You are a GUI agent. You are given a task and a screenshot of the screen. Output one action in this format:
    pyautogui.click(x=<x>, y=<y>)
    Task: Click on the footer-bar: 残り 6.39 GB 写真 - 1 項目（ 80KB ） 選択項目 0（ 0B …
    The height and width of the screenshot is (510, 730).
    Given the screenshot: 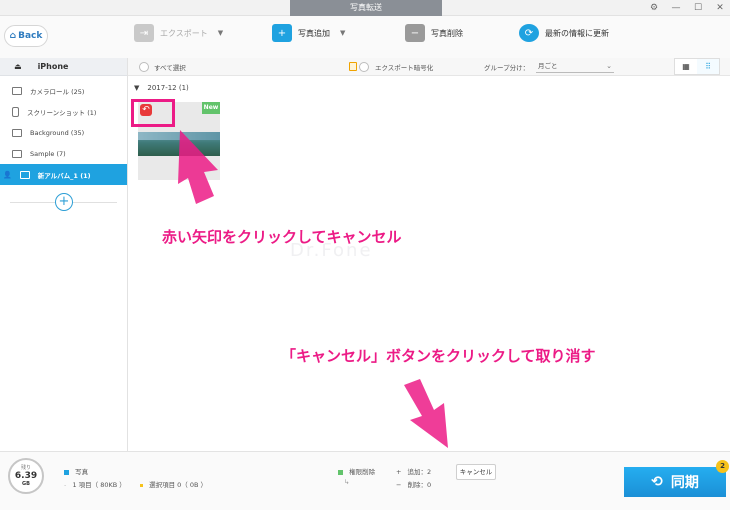 What is the action you would take?
    pyautogui.click(x=365, y=480)
    